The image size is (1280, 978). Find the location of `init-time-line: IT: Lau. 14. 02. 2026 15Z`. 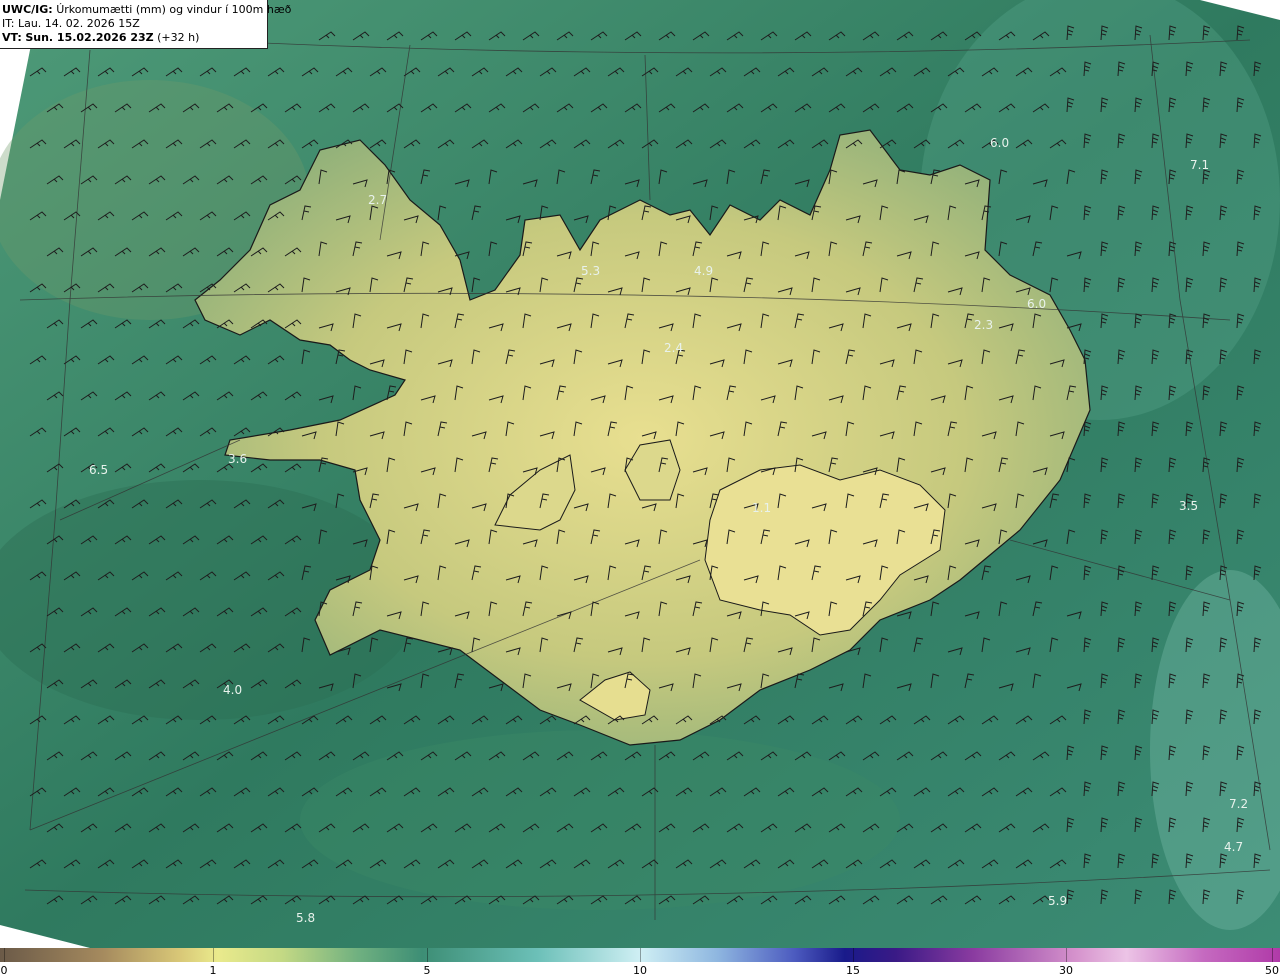

init-time-line: IT: Lau. 14. 02. 2026 15Z is located at coordinates (134, 24).